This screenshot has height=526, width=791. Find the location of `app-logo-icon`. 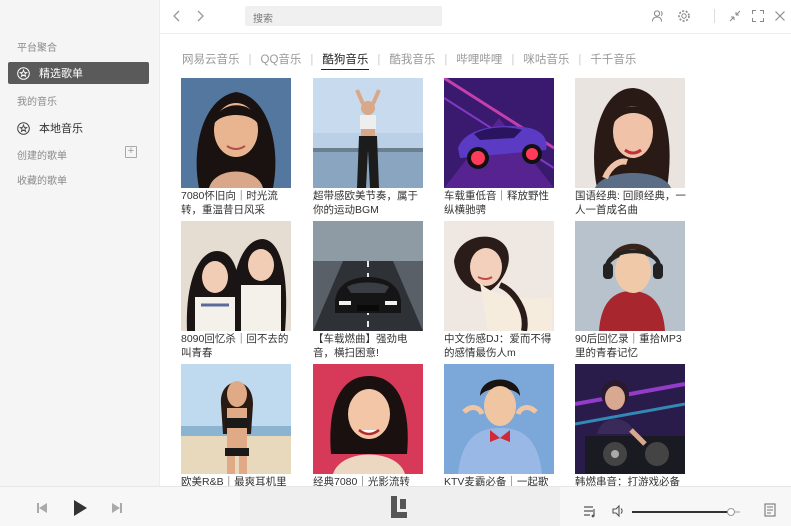

app-logo-icon is located at coordinates (399, 507).